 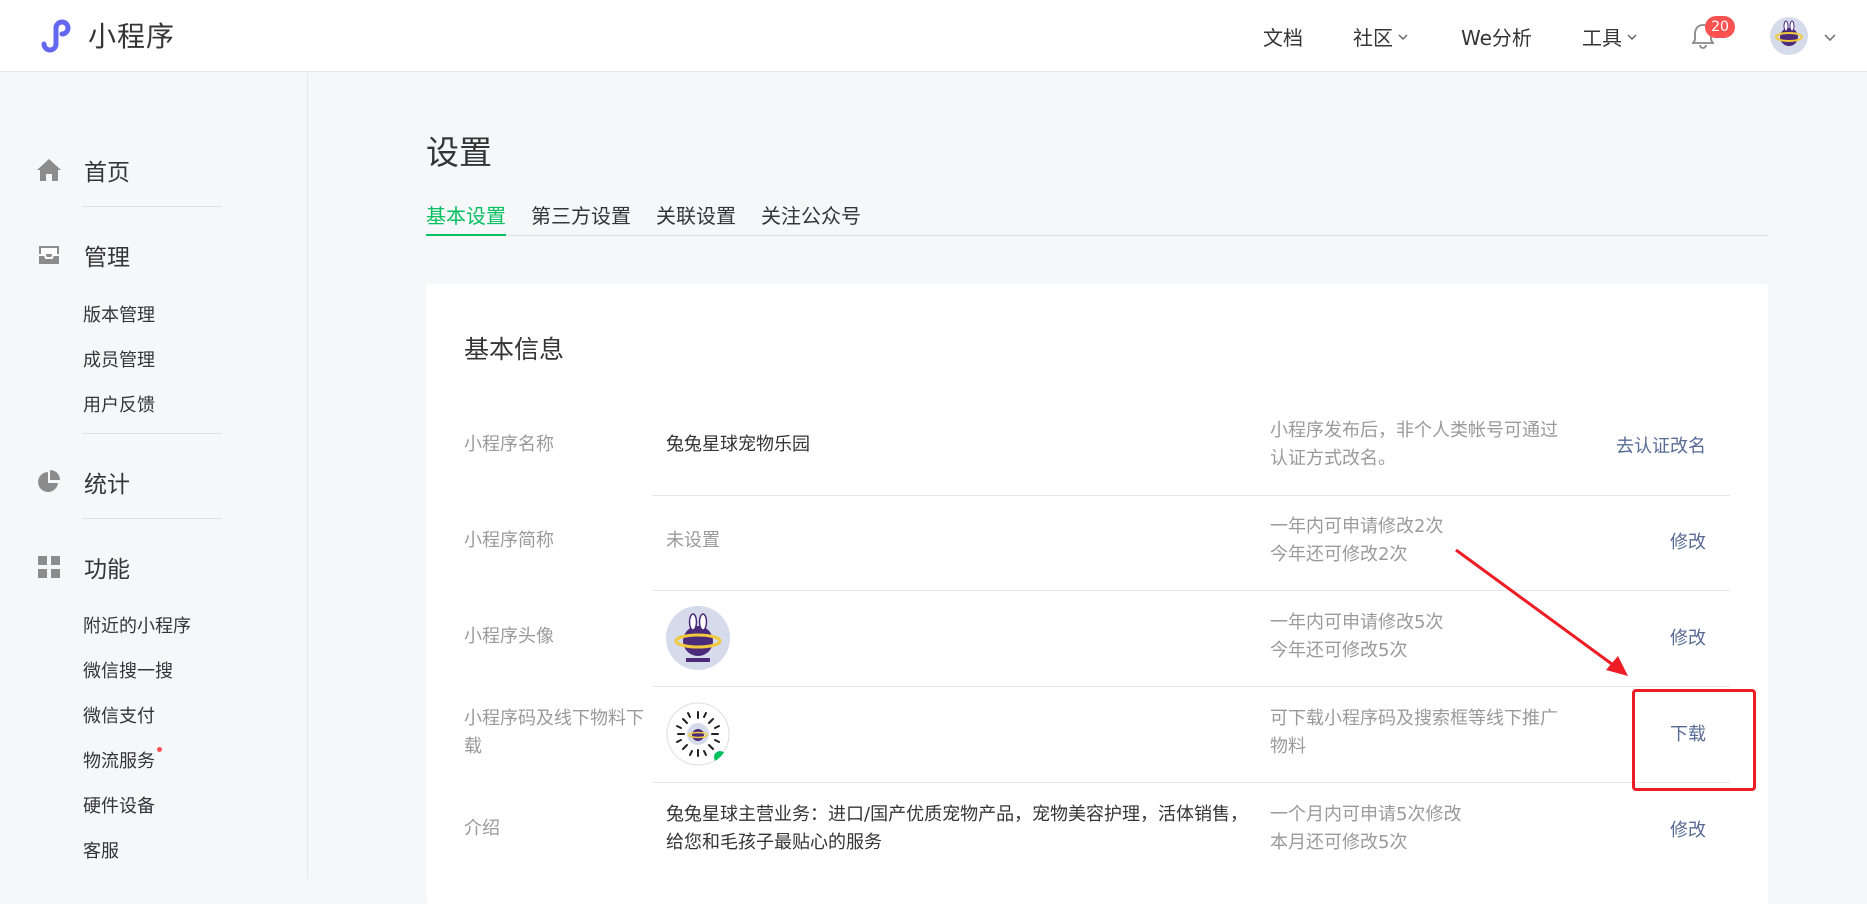 What do you see at coordinates (1097, 218) in the screenshot?
I see `settings-tabs: 基本设置 第三方设置 关联设置 关注公众号` at bounding box center [1097, 218].